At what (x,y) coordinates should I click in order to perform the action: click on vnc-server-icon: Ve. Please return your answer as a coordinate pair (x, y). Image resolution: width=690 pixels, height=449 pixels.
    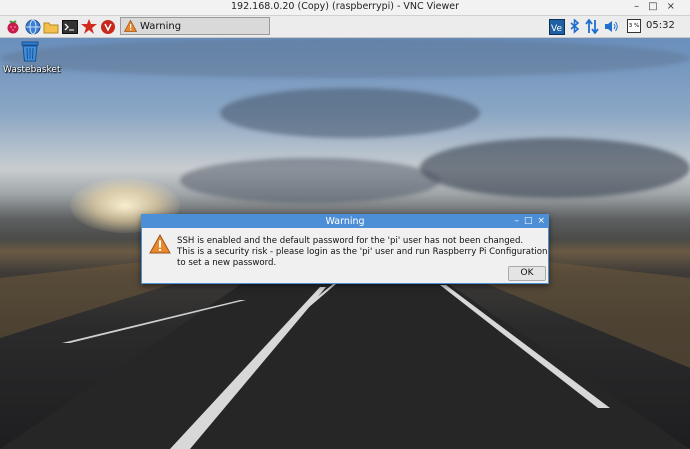
    Looking at the image, I should click on (557, 26).